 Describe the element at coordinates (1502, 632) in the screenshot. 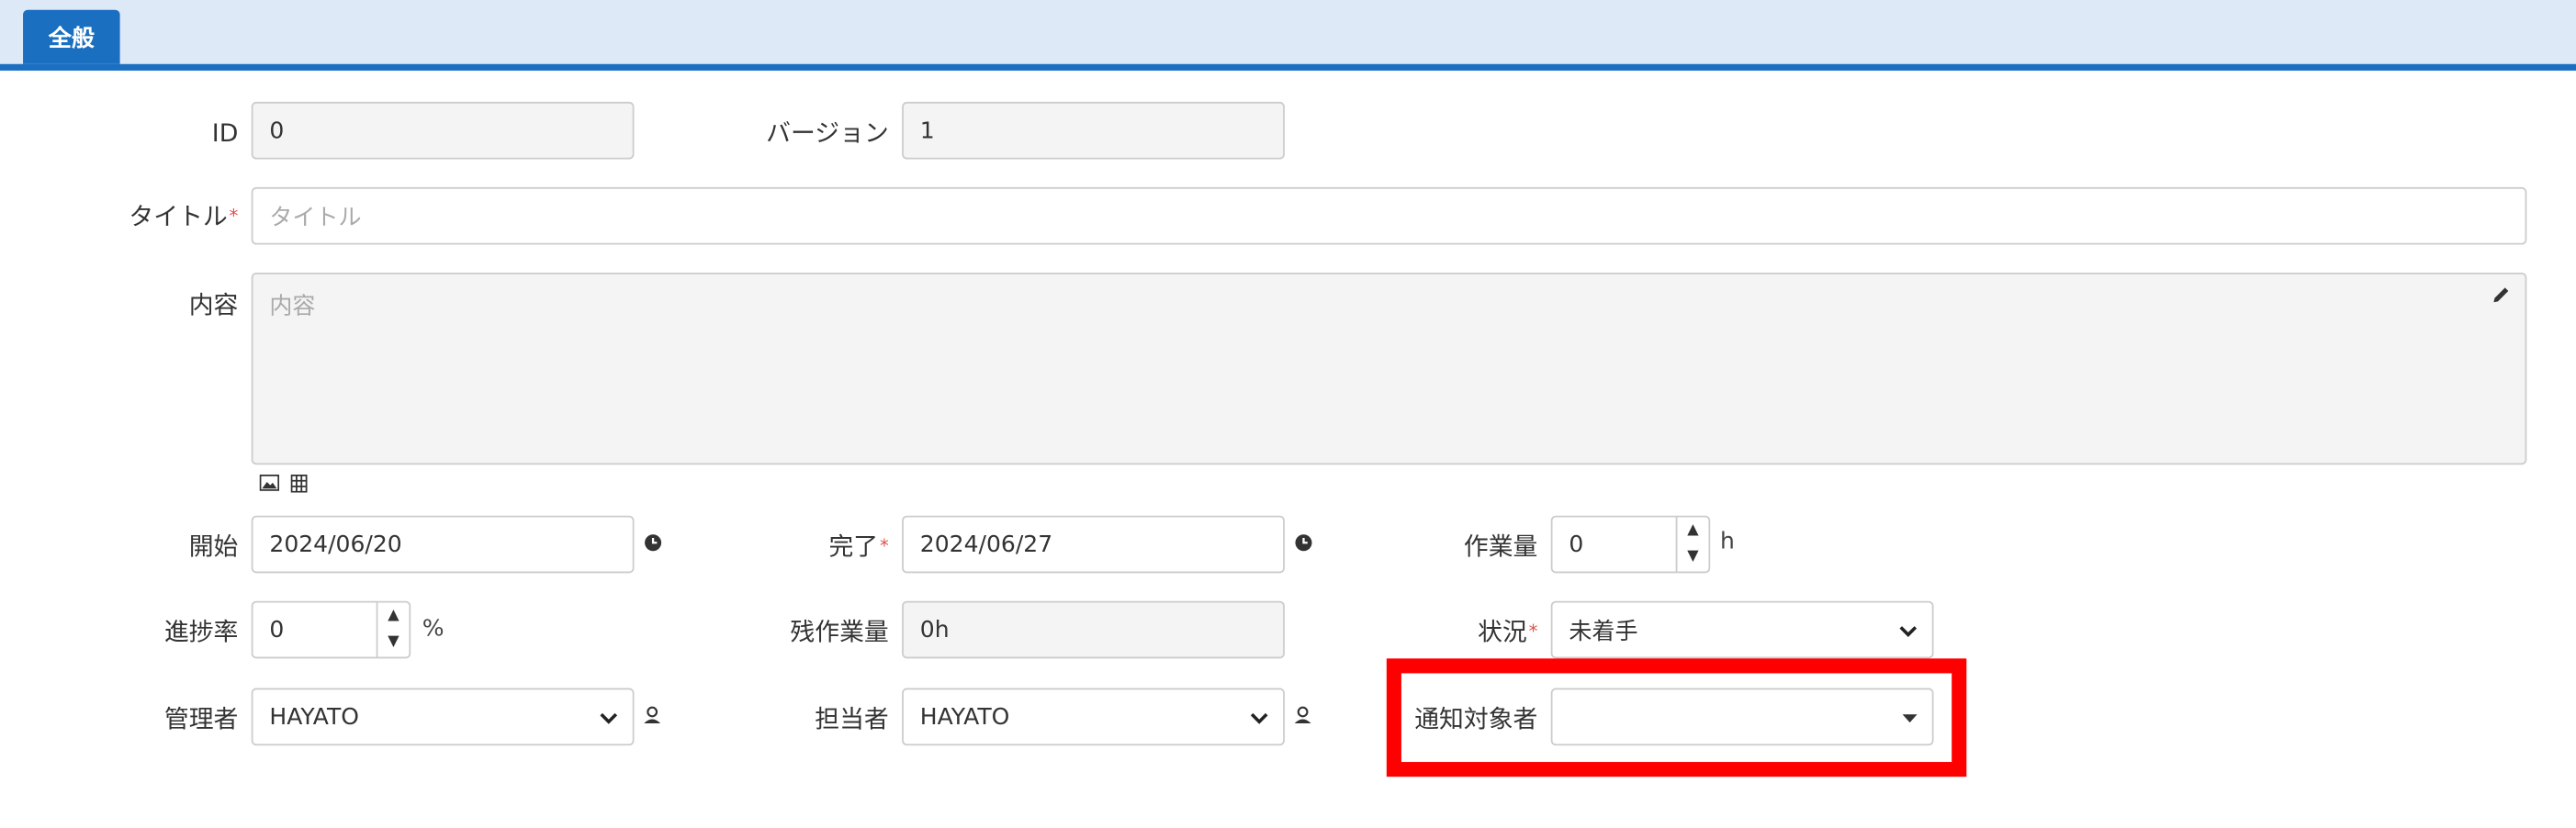

I see `status-label-text: 状況` at that location.